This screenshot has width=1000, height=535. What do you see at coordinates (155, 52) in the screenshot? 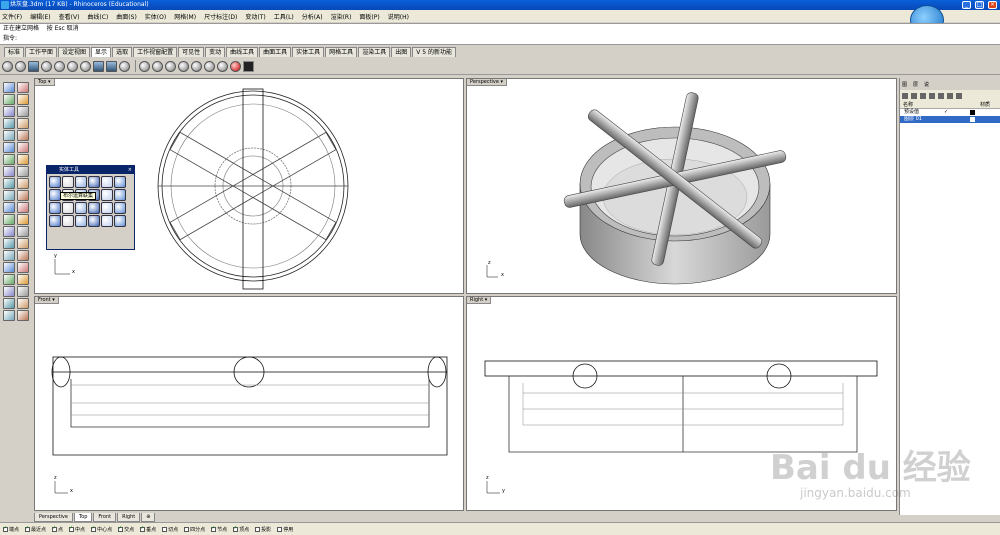
I see `tab-viewport-layout: 工作视窗配置` at bounding box center [155, 52].